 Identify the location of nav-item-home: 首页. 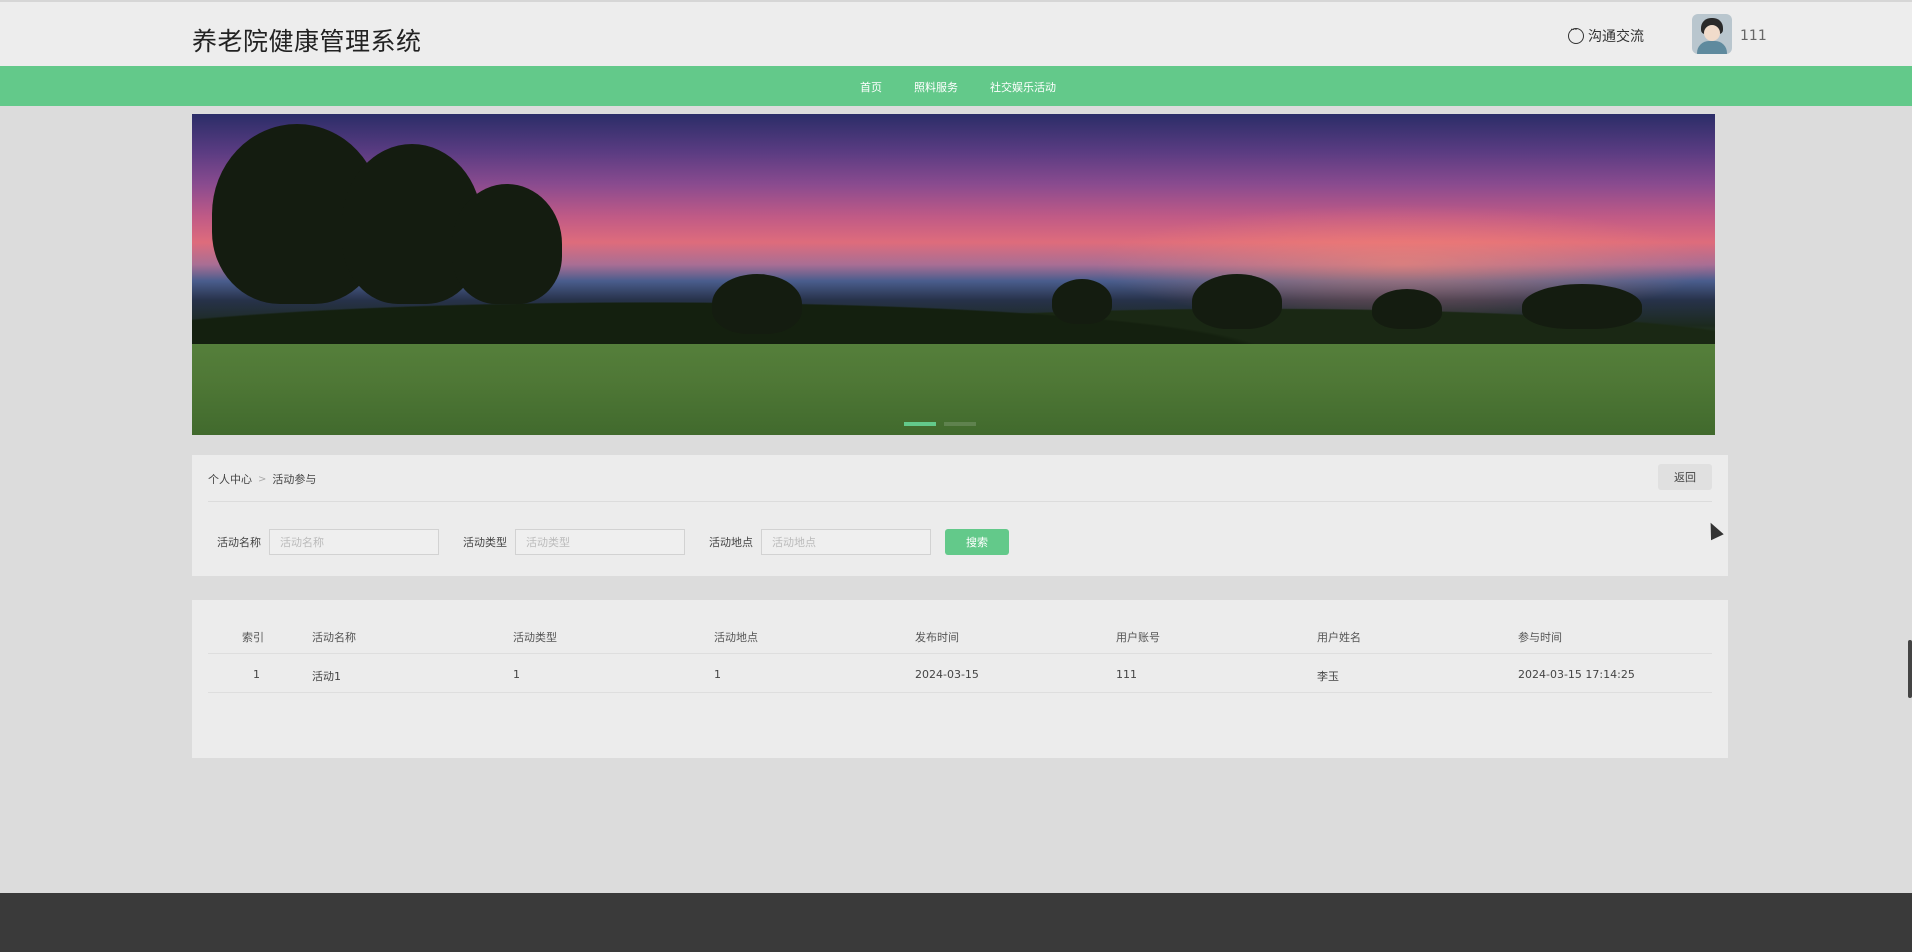
(871, 87).